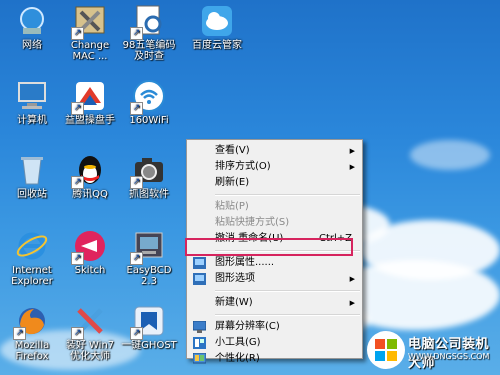 The width and height of the screenshot is (500, 375). Describe the element at coordinates (32, 120) in the screenshot. I see `icon-label: 计算机` at that location.